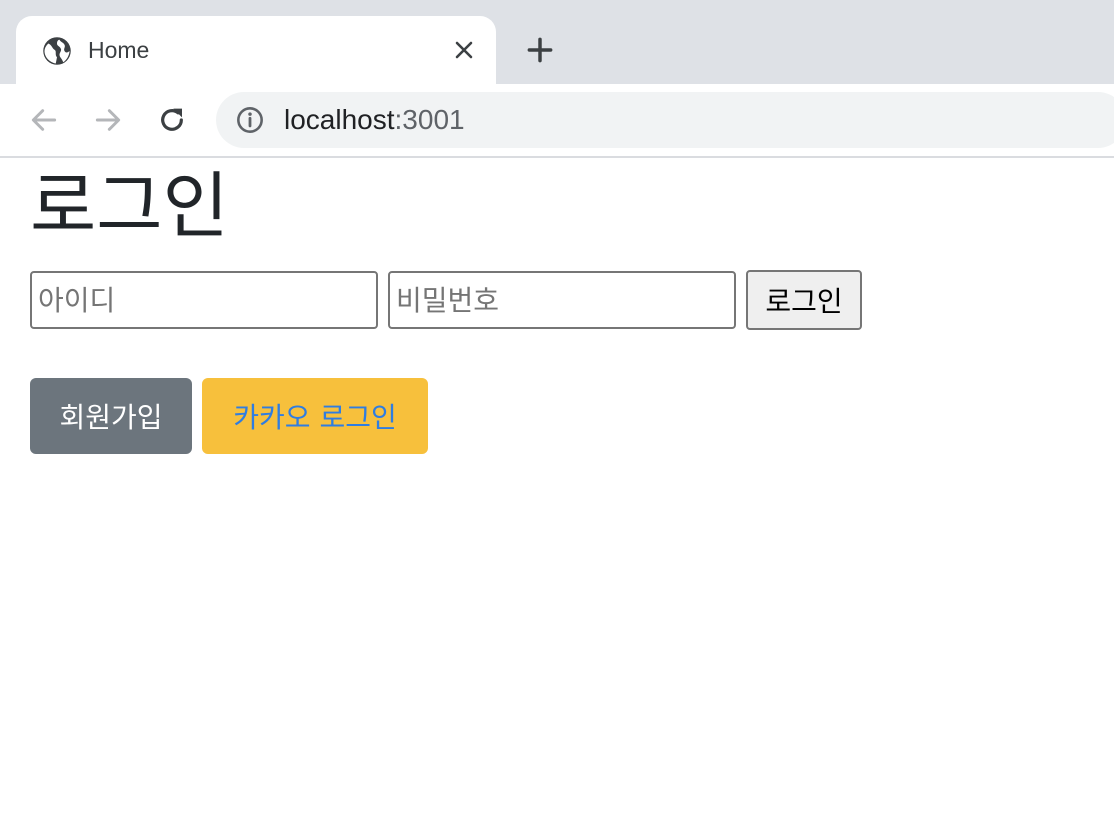 This screenshot has width=1114, height=840. Describe the element at coordinates (665, 120) in the screenshot. I see `address-bar: localhost:3001` at that location.